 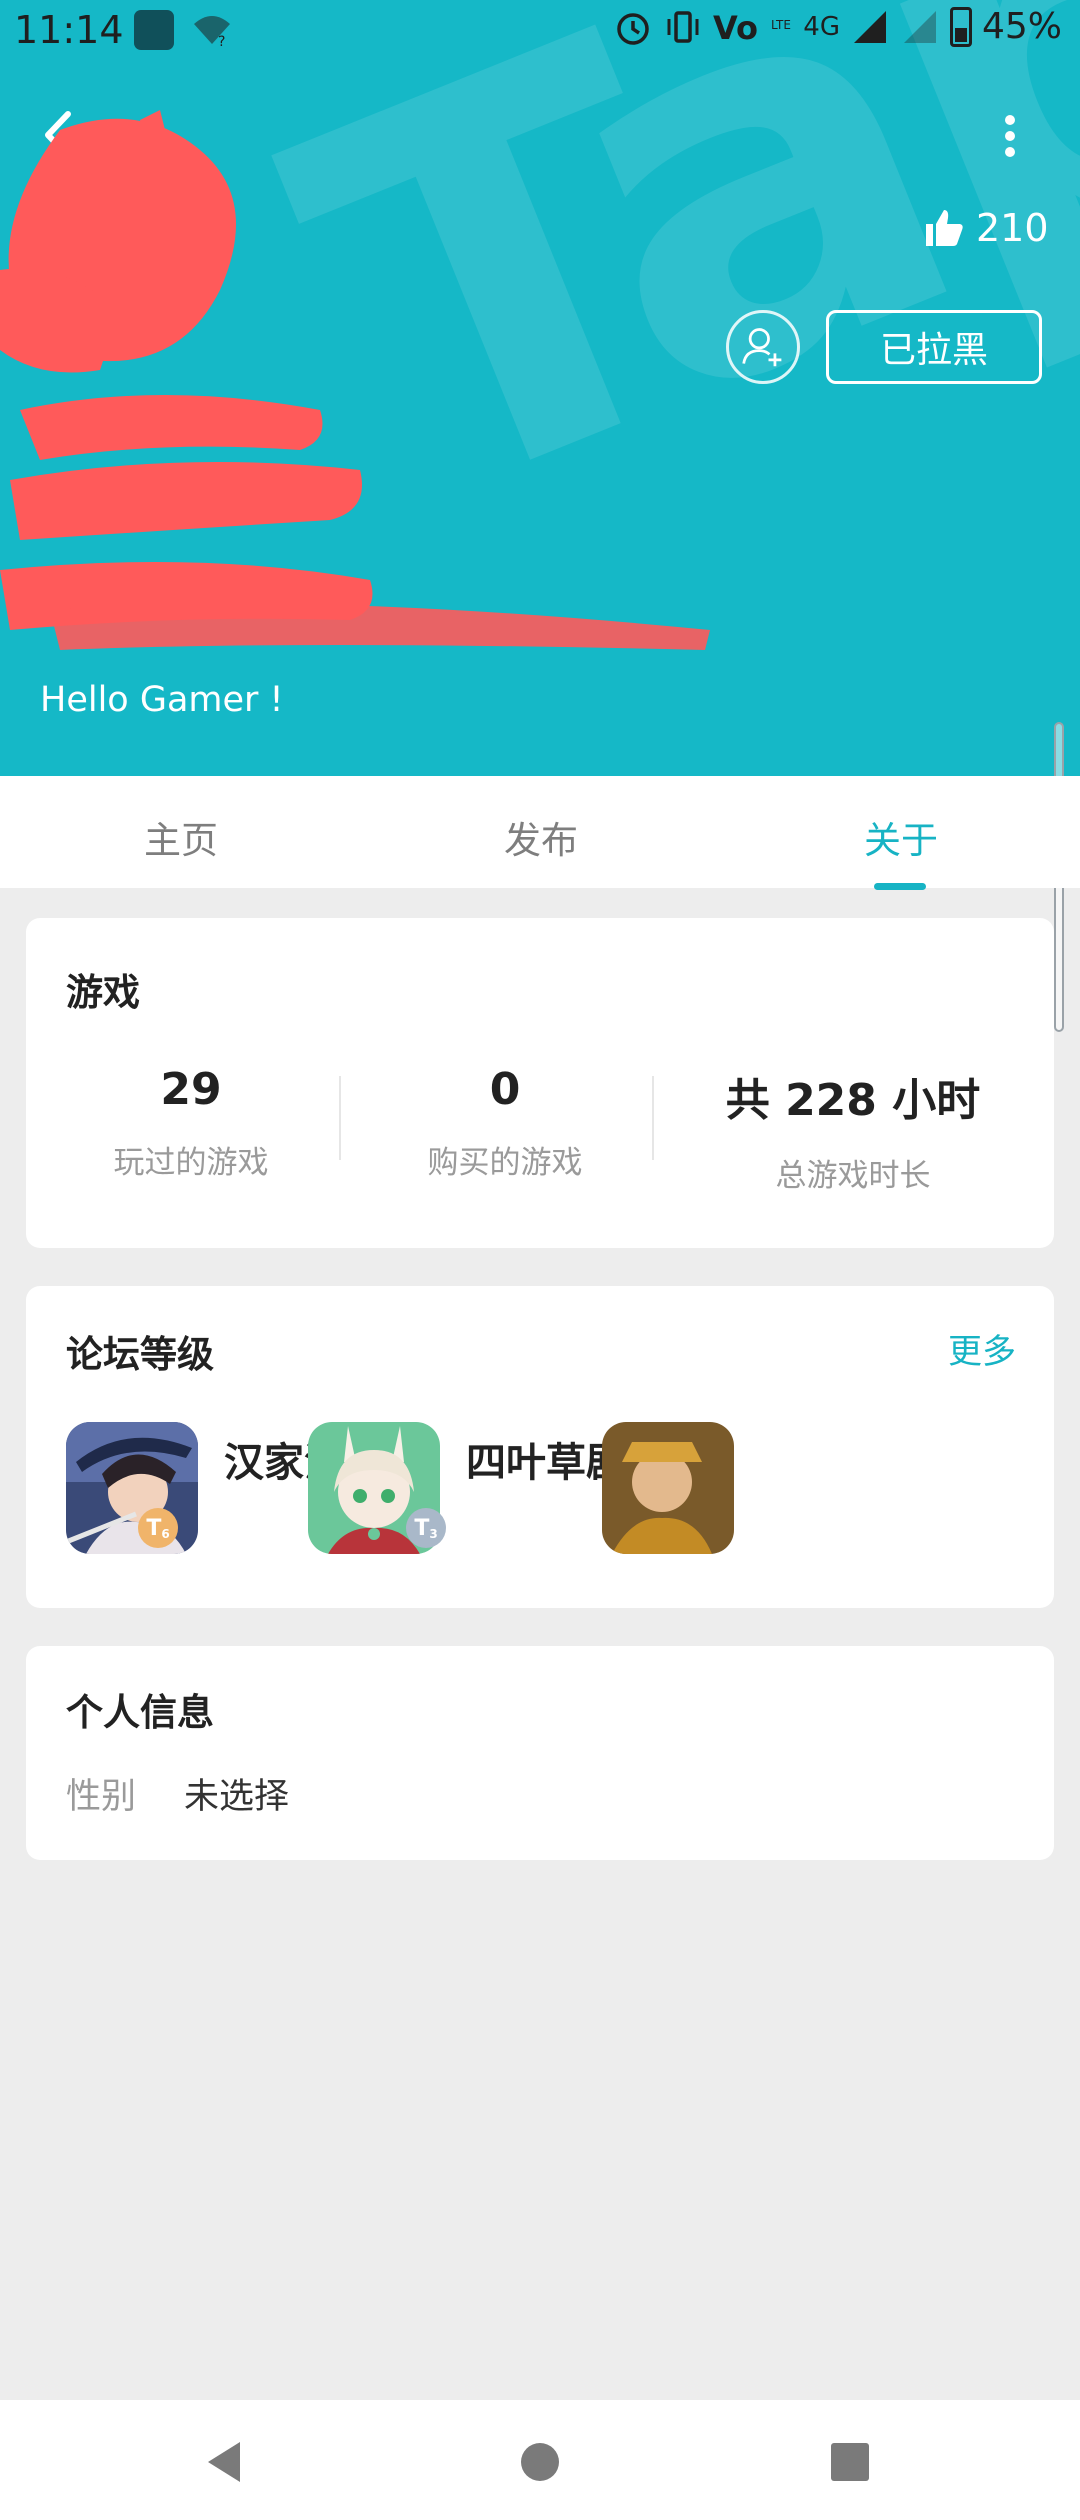 I want to click on status-time: 11:14, so click(x=69, y=30).